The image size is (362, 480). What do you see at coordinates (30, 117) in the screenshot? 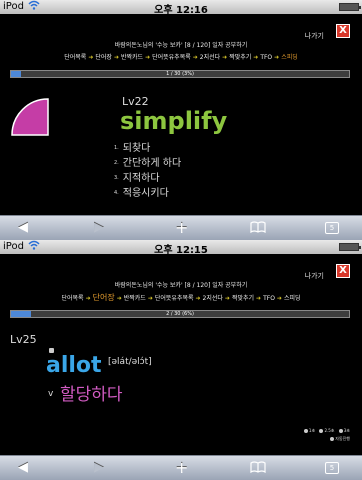
I see `timer-pie-icon` at bounding box center [30, 117].